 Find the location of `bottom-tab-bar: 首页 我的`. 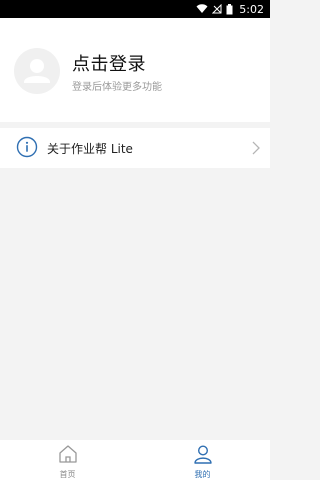

bottom-tab-bar: 首页 我的 is located at coordinates (135, 460).